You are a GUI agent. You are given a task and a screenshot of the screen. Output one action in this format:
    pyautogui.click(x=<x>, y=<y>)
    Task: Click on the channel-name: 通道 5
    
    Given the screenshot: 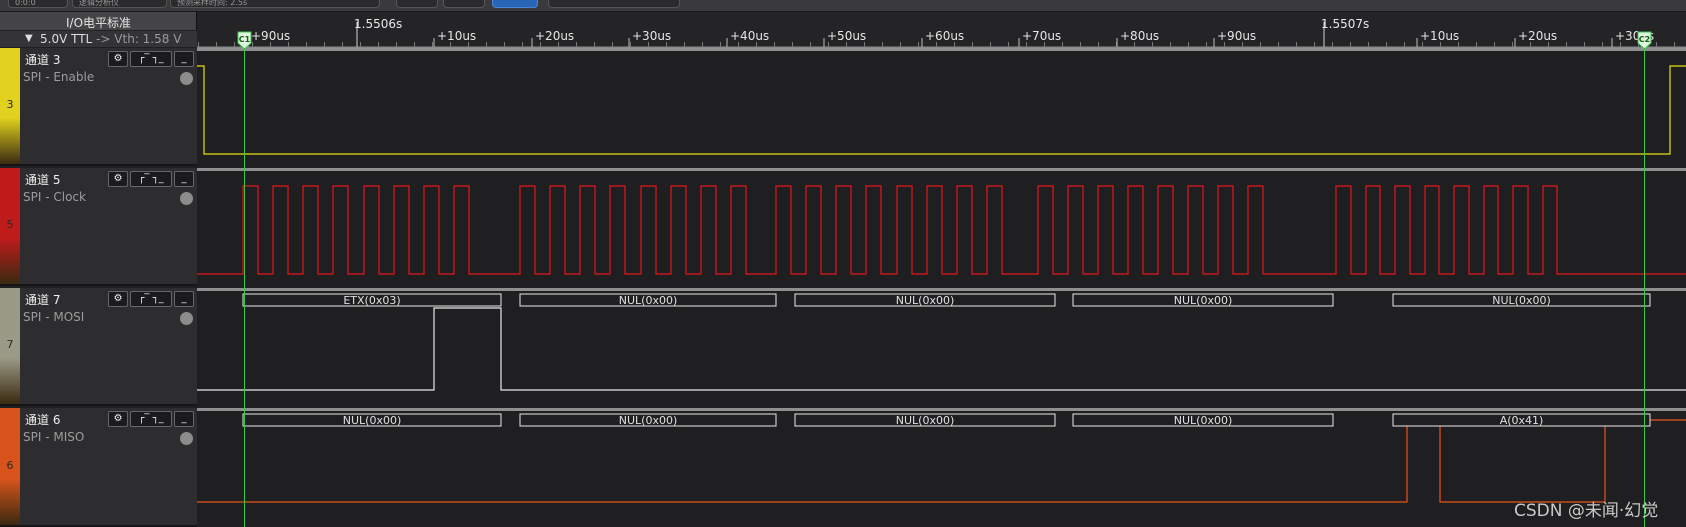 What is the action you would take?
    pyautogui.click(x=42, y=179)
    